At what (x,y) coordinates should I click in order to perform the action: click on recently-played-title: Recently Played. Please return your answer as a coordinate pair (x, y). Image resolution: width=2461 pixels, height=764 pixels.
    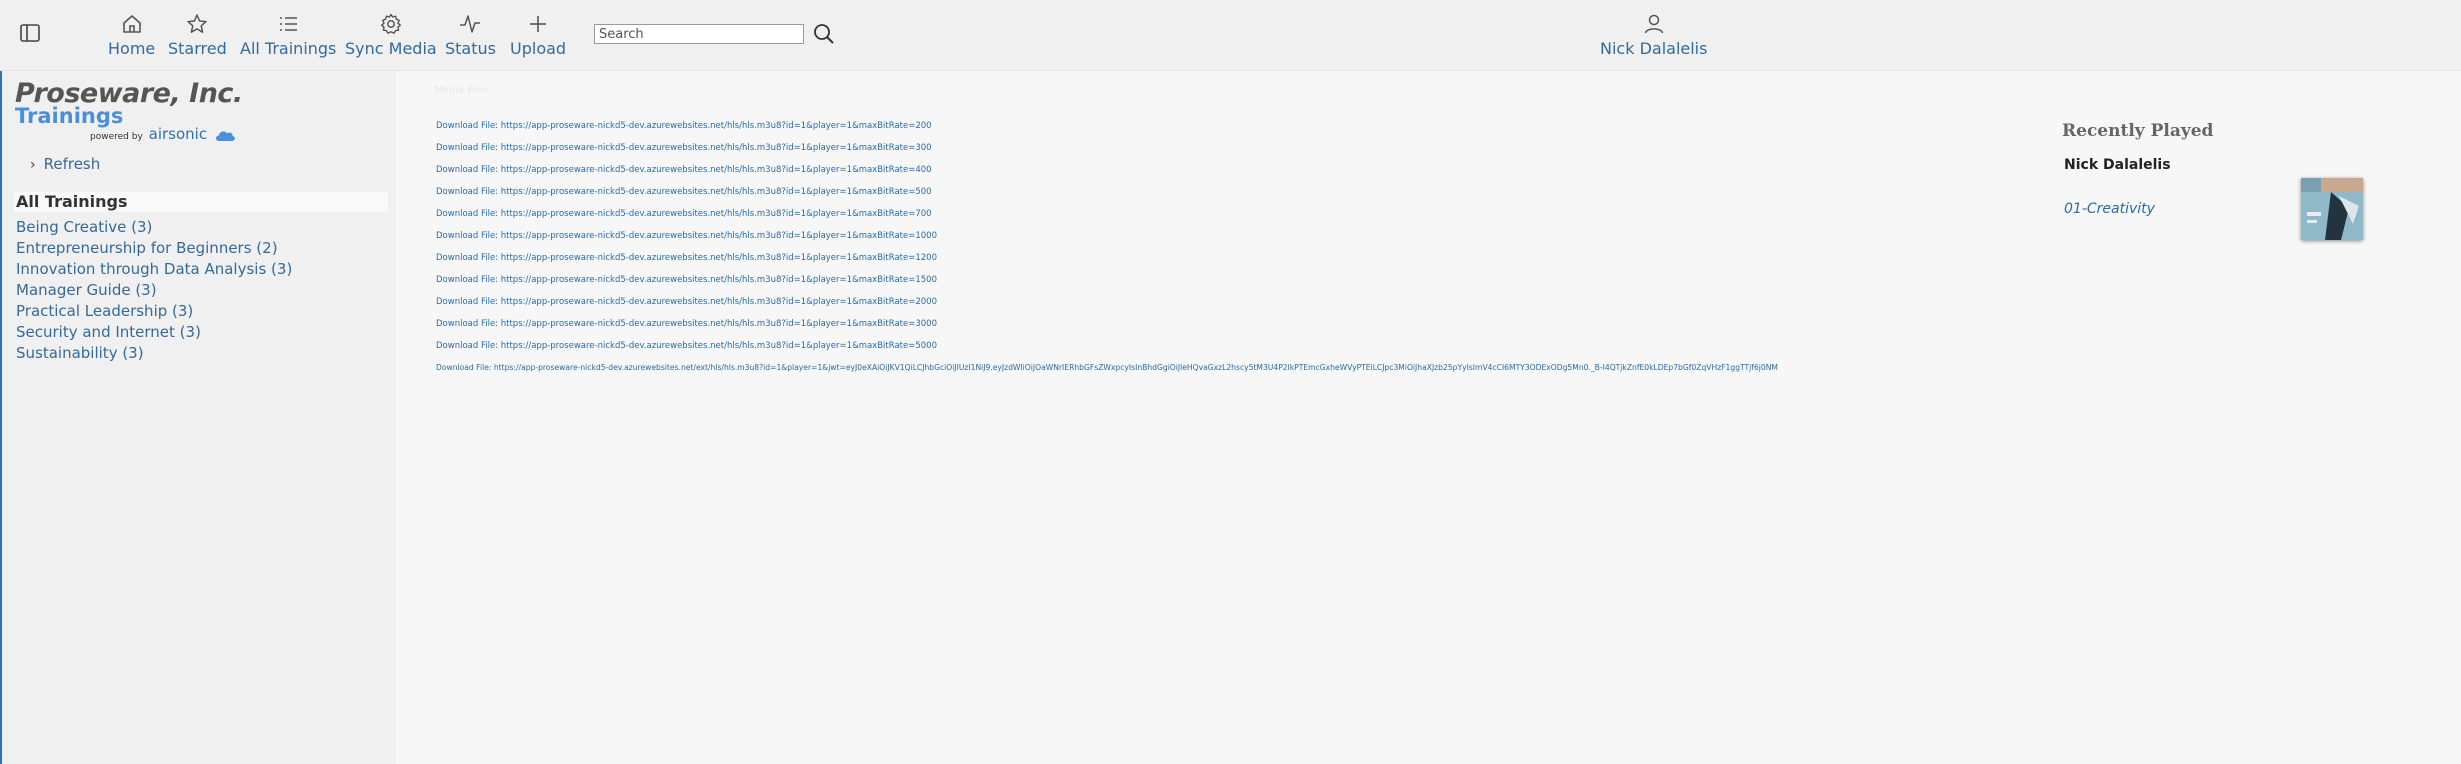
    Looking at the image, I should click on (2138, 131).